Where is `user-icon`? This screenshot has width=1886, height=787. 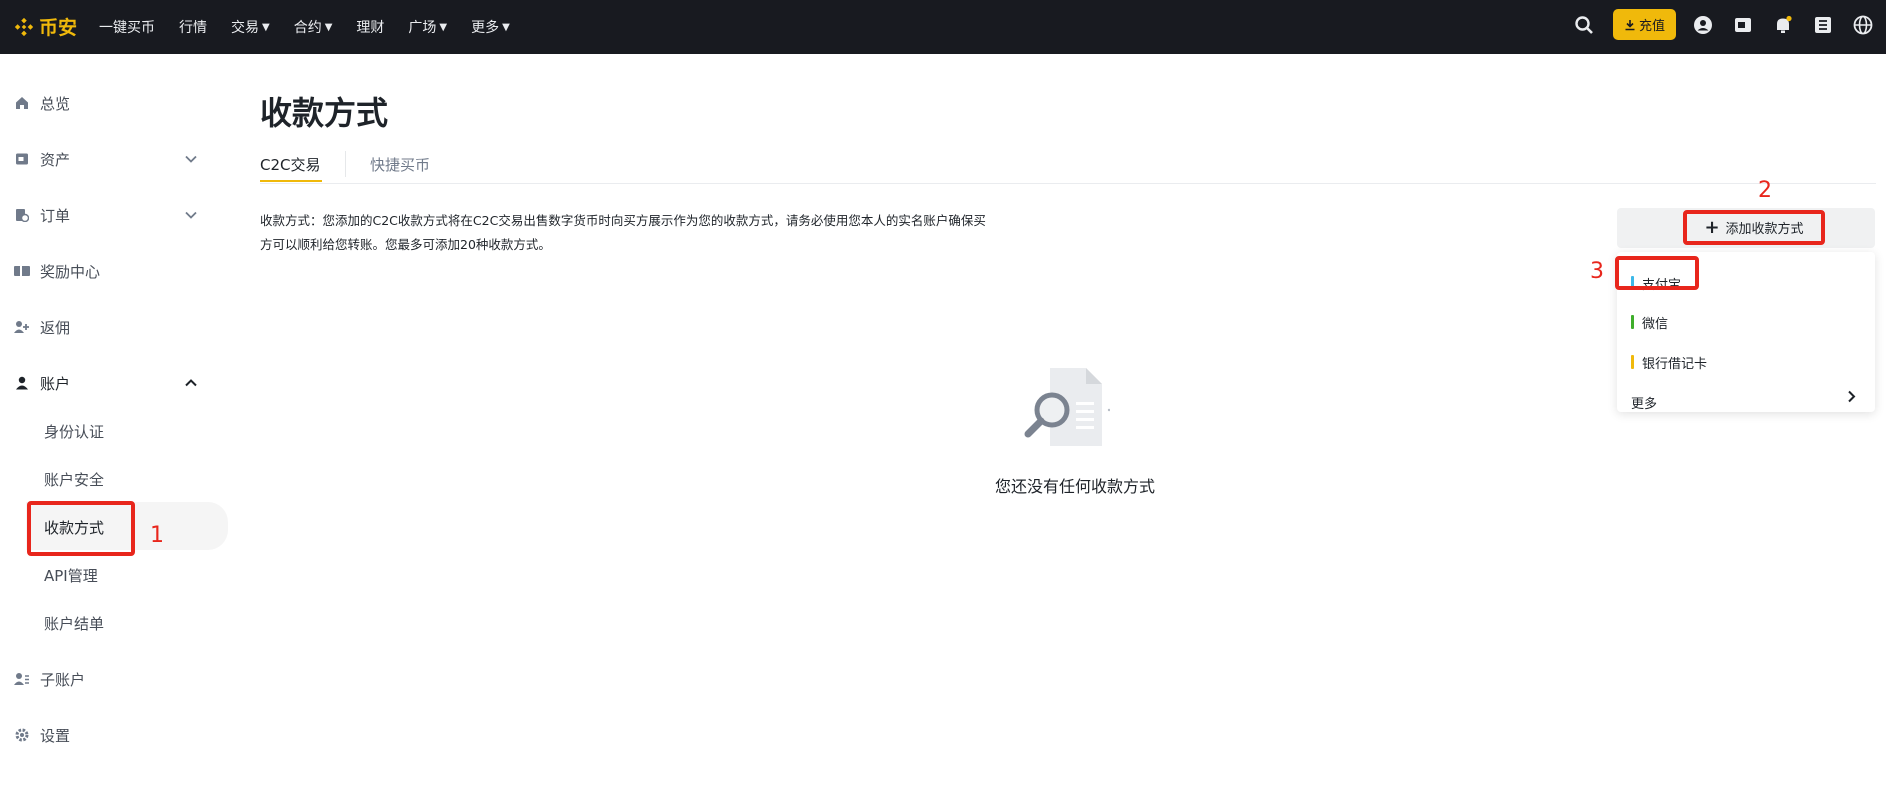 user-icon is located at coordinates (1703, 25).